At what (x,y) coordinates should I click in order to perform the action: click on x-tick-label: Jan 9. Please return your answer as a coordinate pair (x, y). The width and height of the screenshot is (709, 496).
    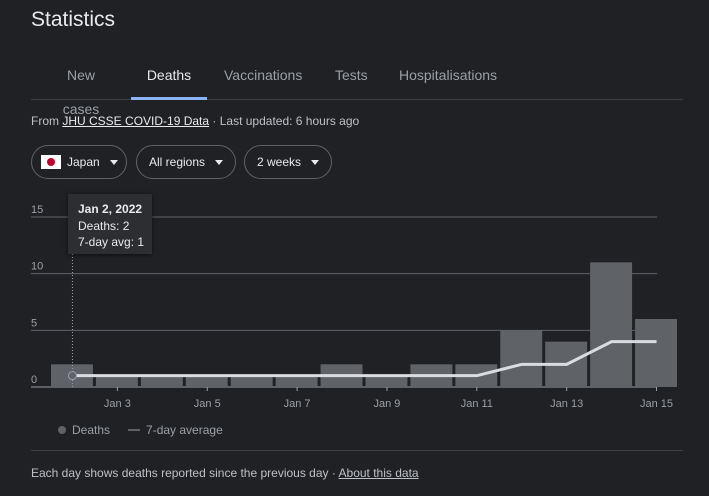
    Looking at the image, I should click on (387, 404).